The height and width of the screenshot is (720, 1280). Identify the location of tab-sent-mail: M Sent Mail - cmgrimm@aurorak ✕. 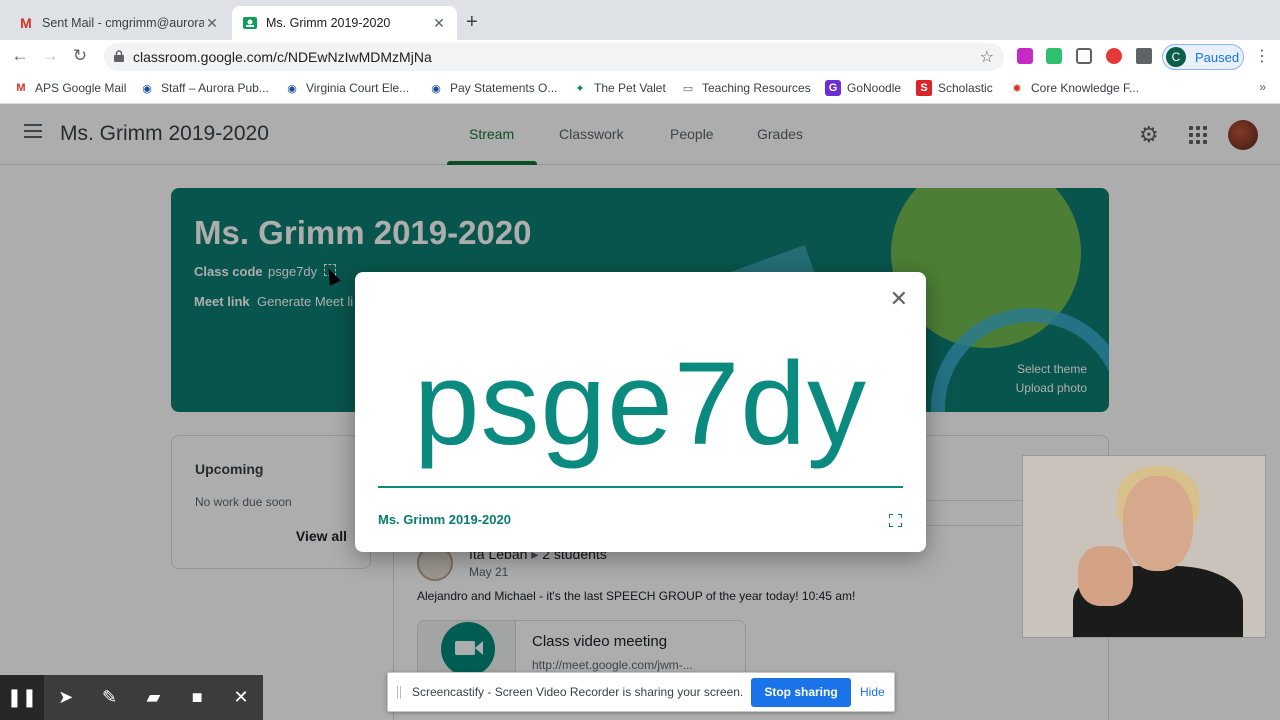
(119, 23).